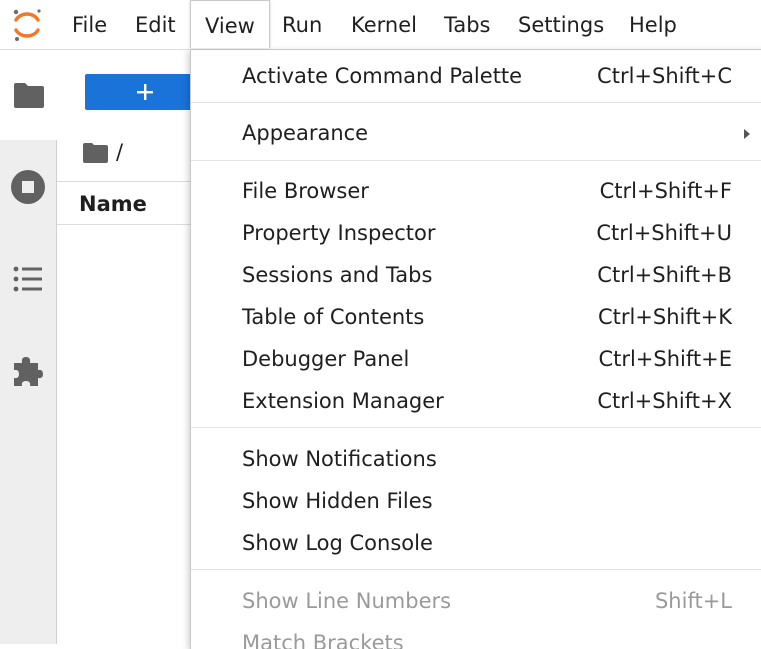 The height and width of the screenshot is (649, 761). I want to click on menu-item-activate-command-palette: Activate Command Palette Ctrl+Shift+C, so click(476, 76).